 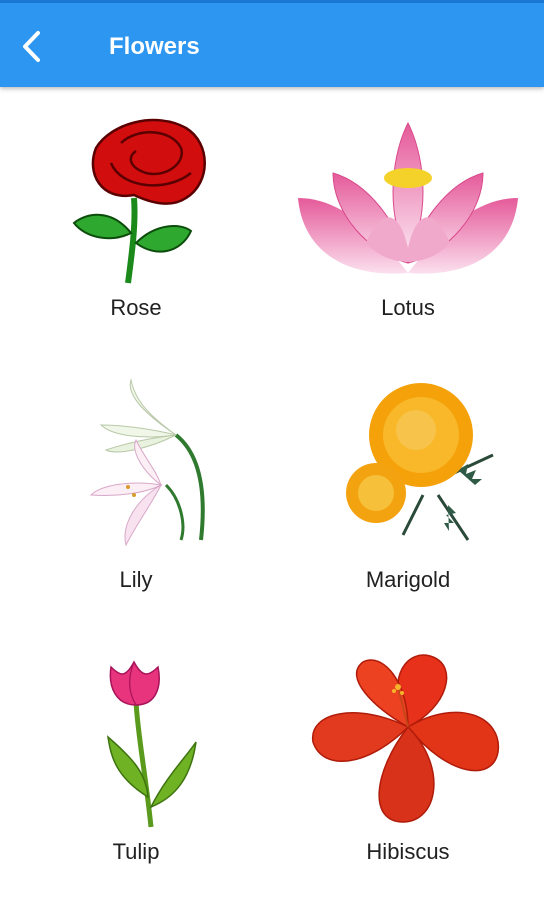 I want to click on back-arrow-icon, so click(x=31, y=46).